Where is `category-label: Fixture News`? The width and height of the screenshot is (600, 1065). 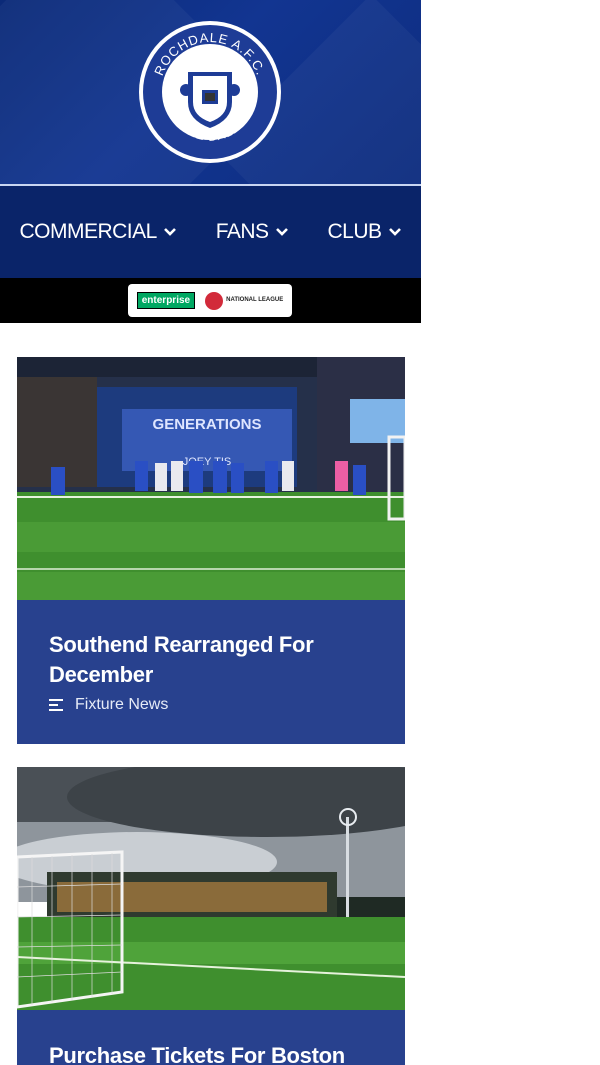
category-label: Fixture News is located at coordinates (122, 704).